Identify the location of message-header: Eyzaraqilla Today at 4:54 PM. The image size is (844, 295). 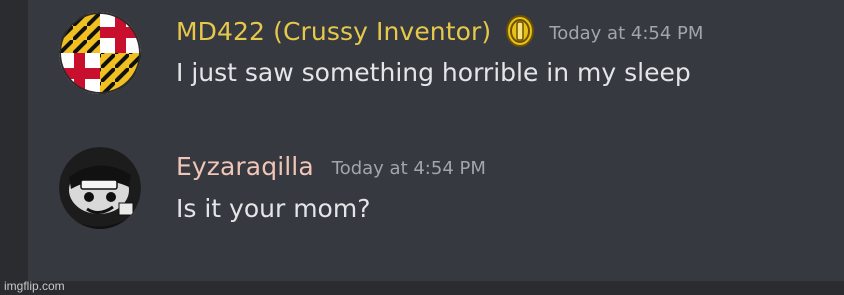
(331, 166).